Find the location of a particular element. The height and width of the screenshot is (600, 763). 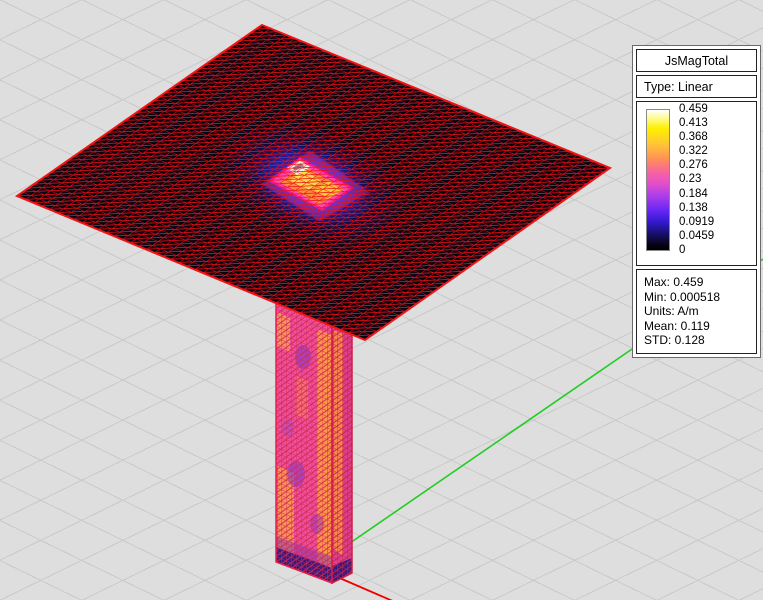

colorbar-gradient is located at coordinates (658, 180).